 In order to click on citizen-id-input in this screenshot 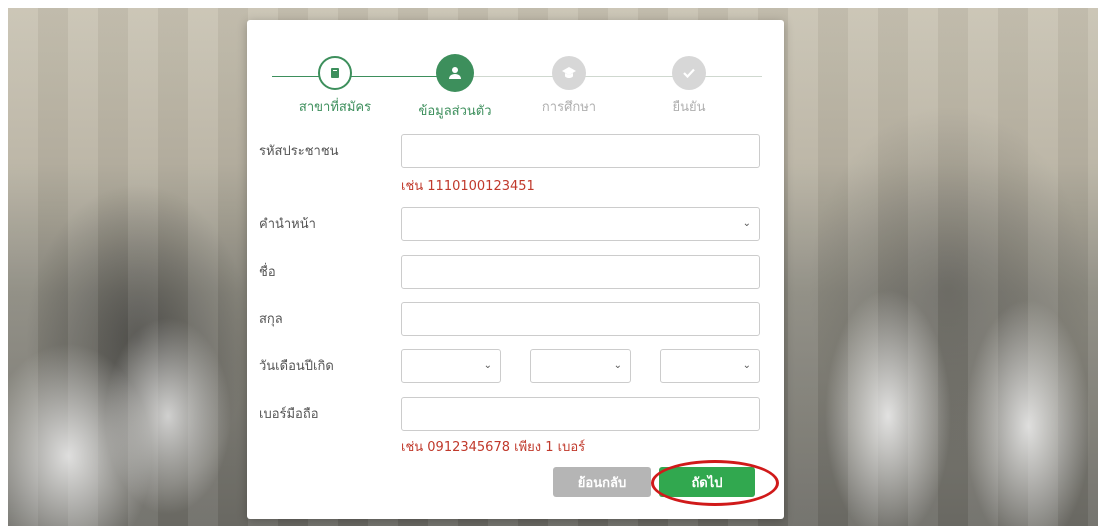, I will do `click(580, 151)`.